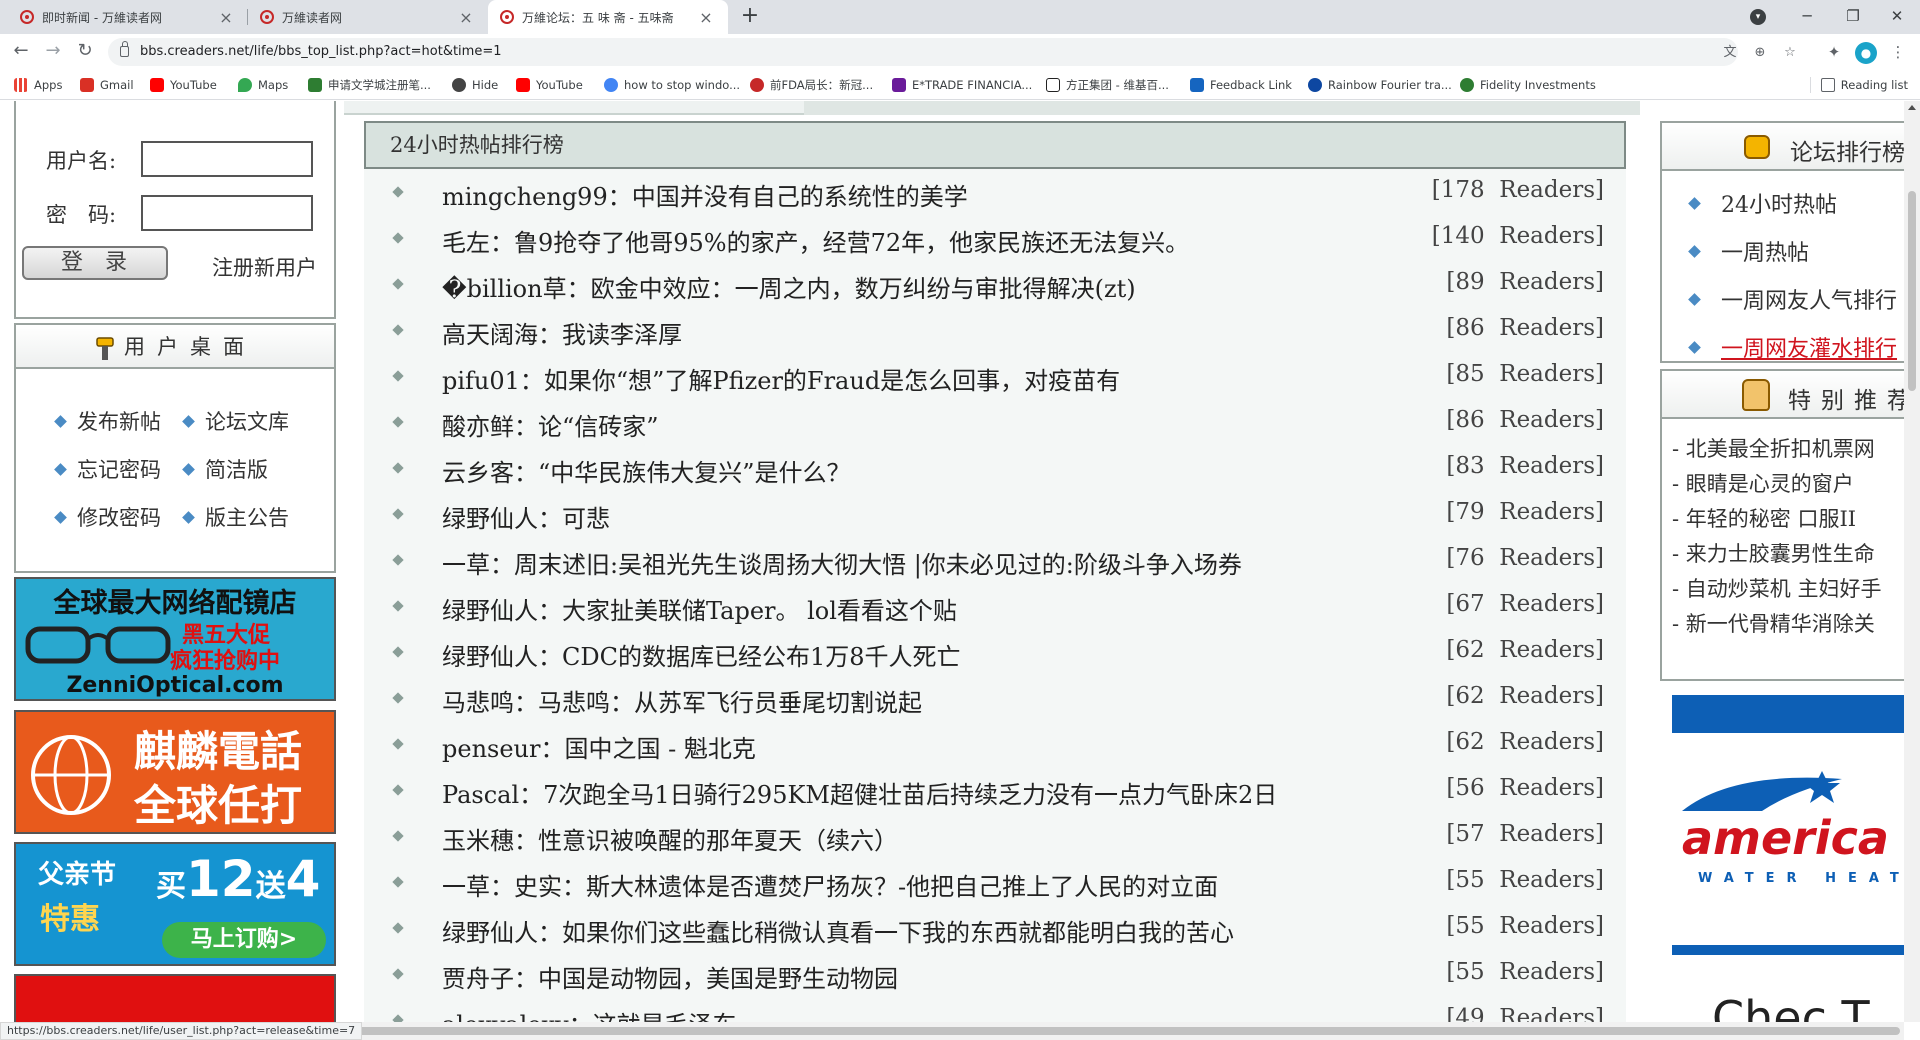 Image resolution: width=1920 pixels, height=1040 pixels. Describe the element at coordinates (699, 608) in the screenshot. I see `hot-post-title: 绿野仙人：大家扯美联储Taper。 lol看看这个贴` at that location.